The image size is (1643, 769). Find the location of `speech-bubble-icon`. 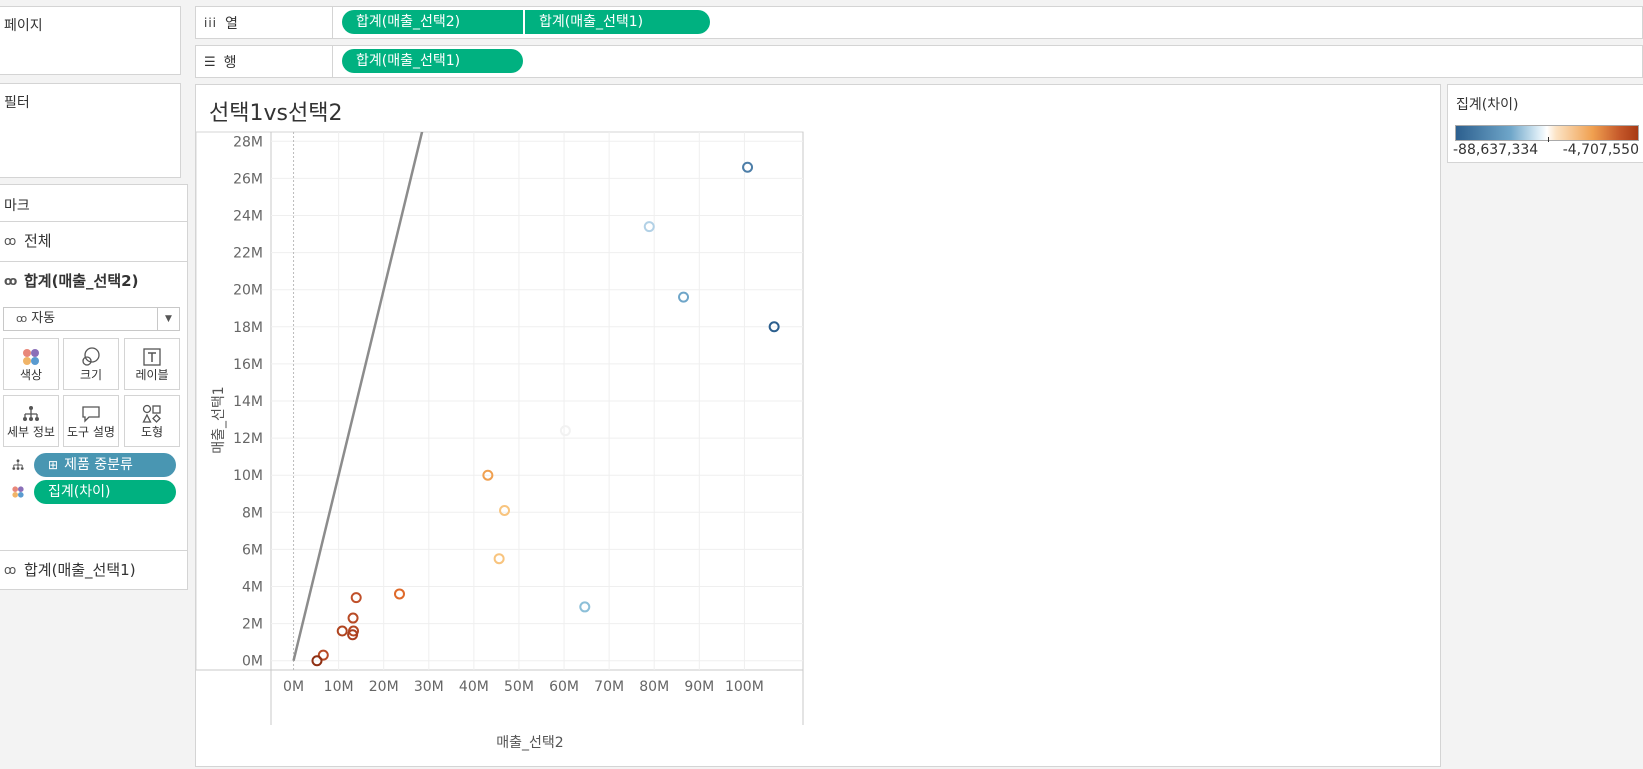

speech-bubble-icon is located at coordinates (91, 416).